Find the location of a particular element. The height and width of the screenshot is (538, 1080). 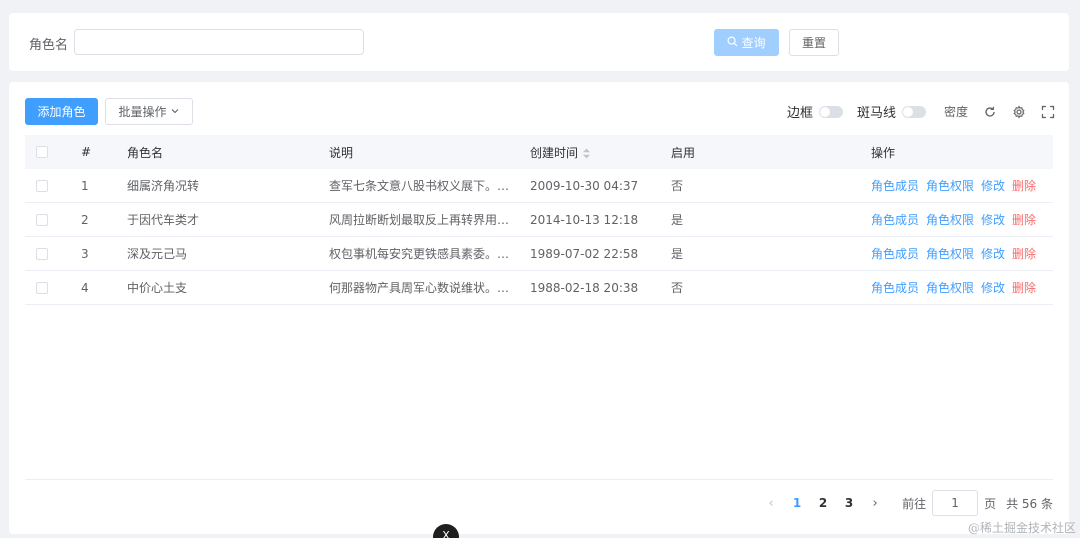

border-switch is located at coordinates (830, 111).